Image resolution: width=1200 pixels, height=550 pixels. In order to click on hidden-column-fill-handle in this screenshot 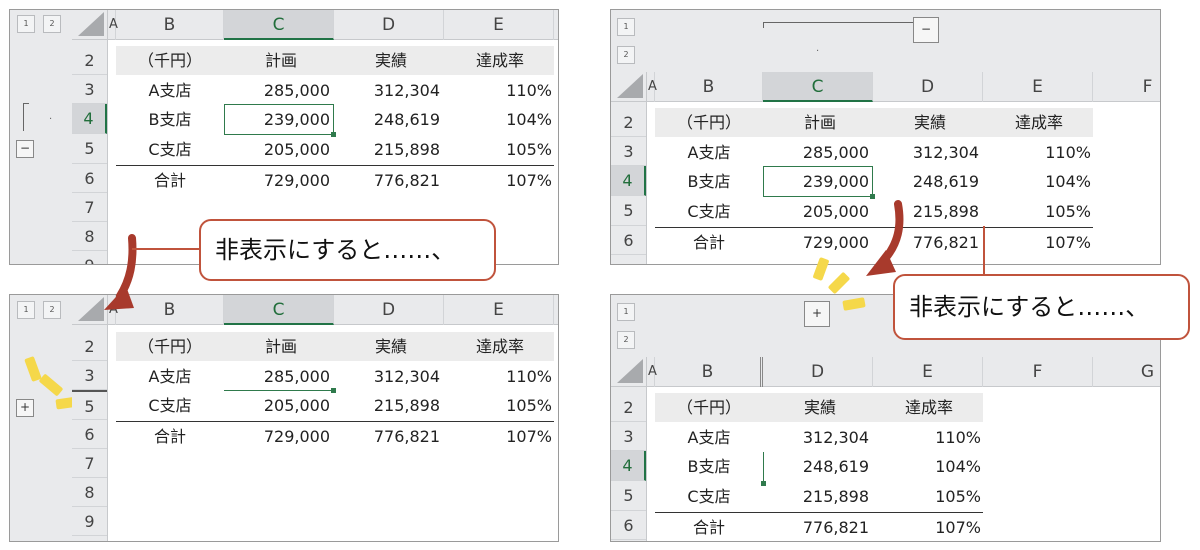, I will do `click(763, 483)`.